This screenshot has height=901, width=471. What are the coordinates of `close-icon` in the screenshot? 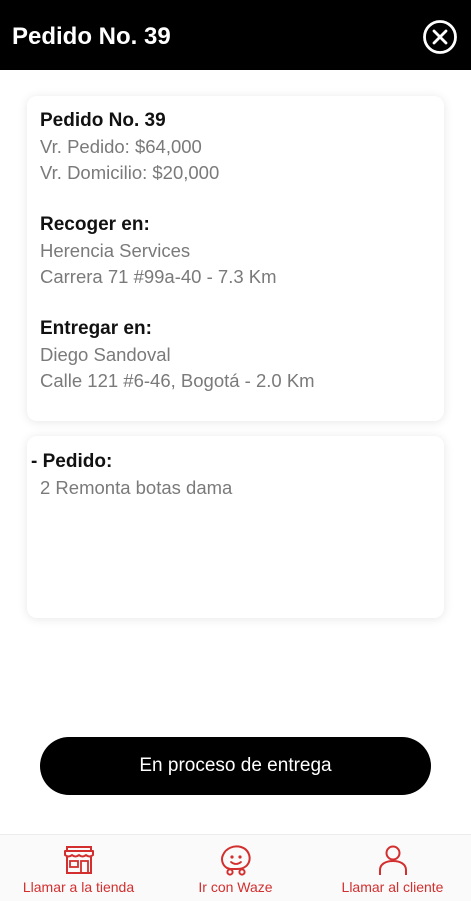 It's located at (440, 37).